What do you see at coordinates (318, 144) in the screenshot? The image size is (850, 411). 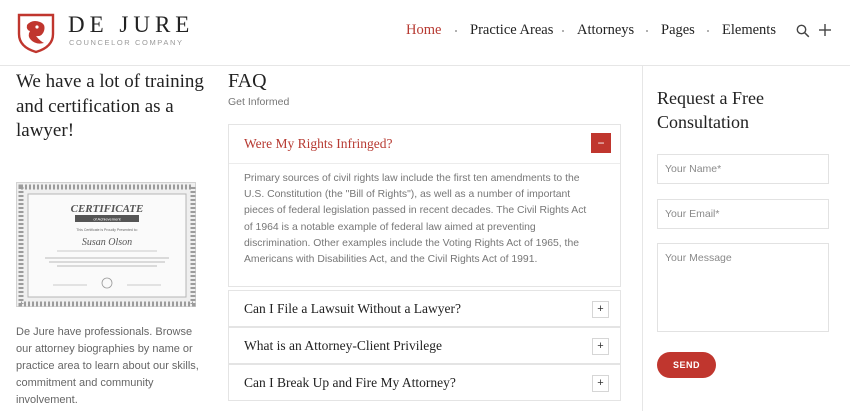 I see `faq-question: Were My Rights Infringed?` at bounding box center [318, 144].